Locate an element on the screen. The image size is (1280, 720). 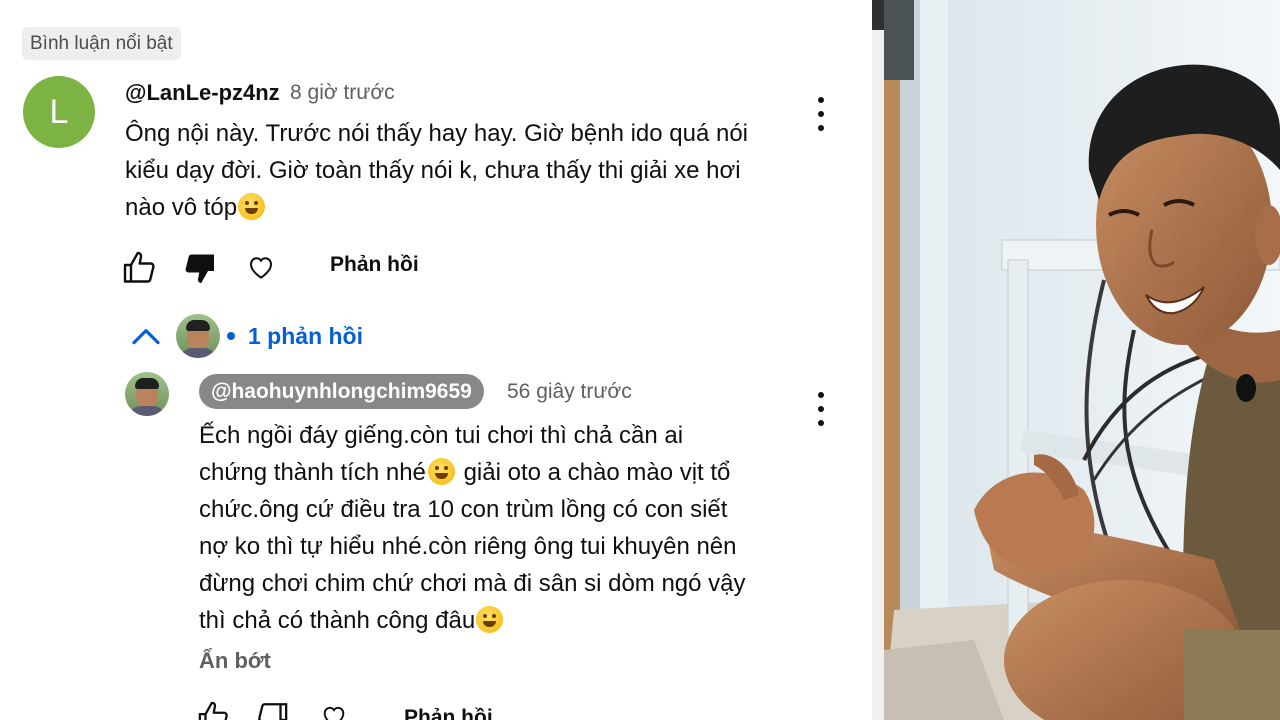
comment-author: @LanLe-pz4nz is located at coordinates (202, 93).